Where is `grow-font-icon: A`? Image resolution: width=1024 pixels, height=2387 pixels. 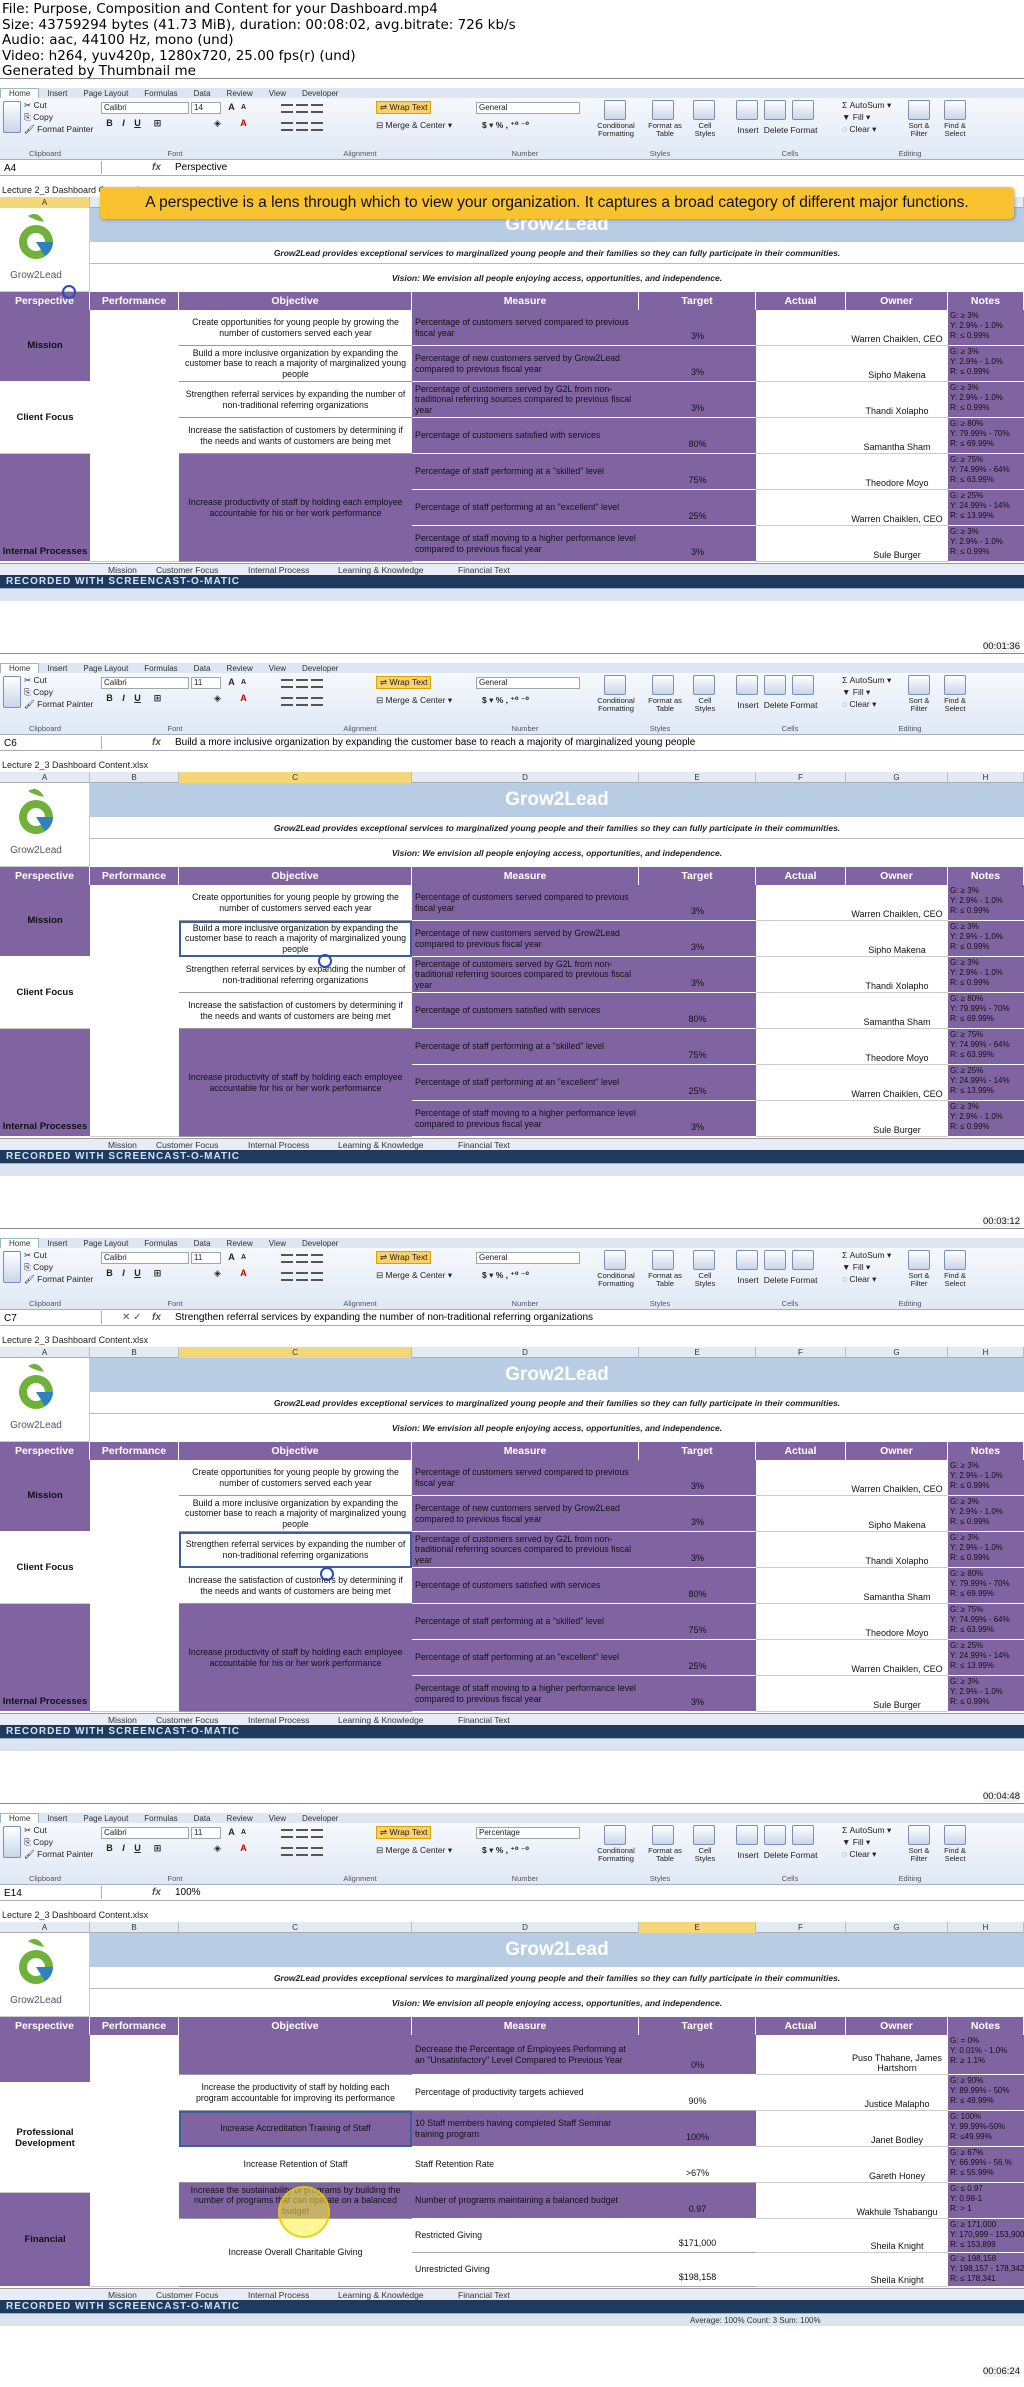 grow-font-icon: A is located at coordinates (231, 682).